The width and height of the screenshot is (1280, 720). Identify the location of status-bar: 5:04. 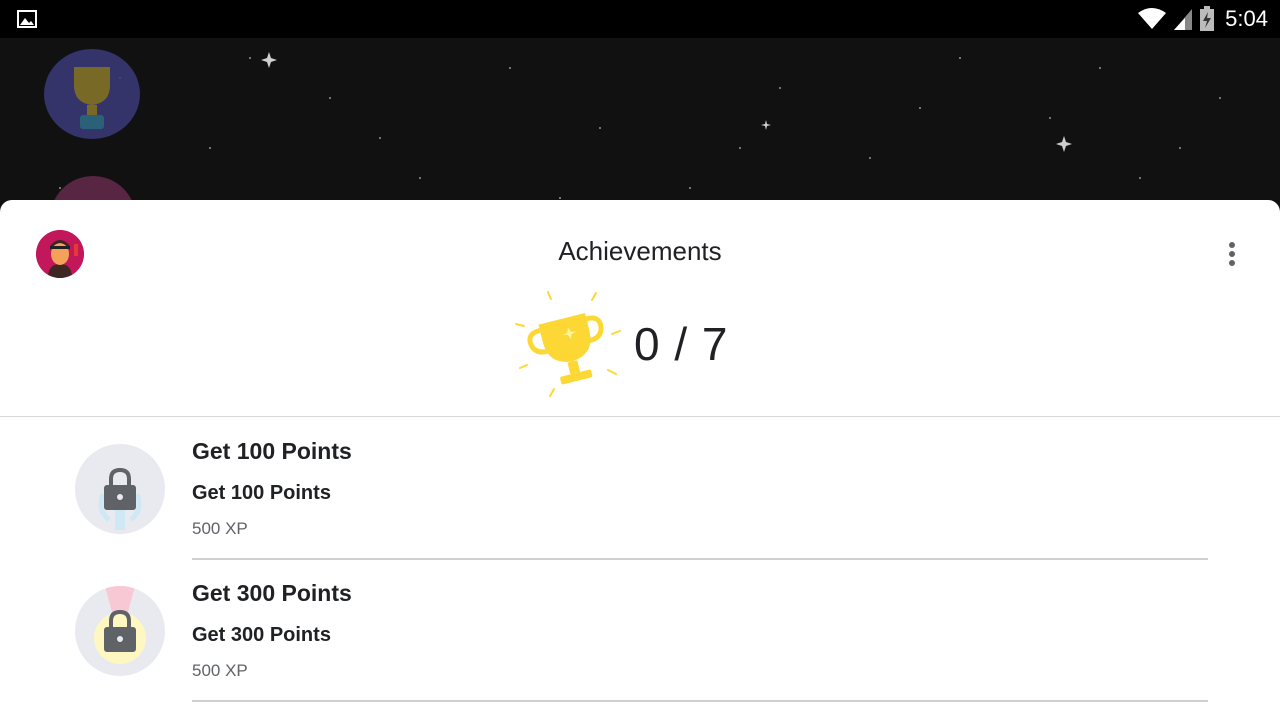
(640, 19).